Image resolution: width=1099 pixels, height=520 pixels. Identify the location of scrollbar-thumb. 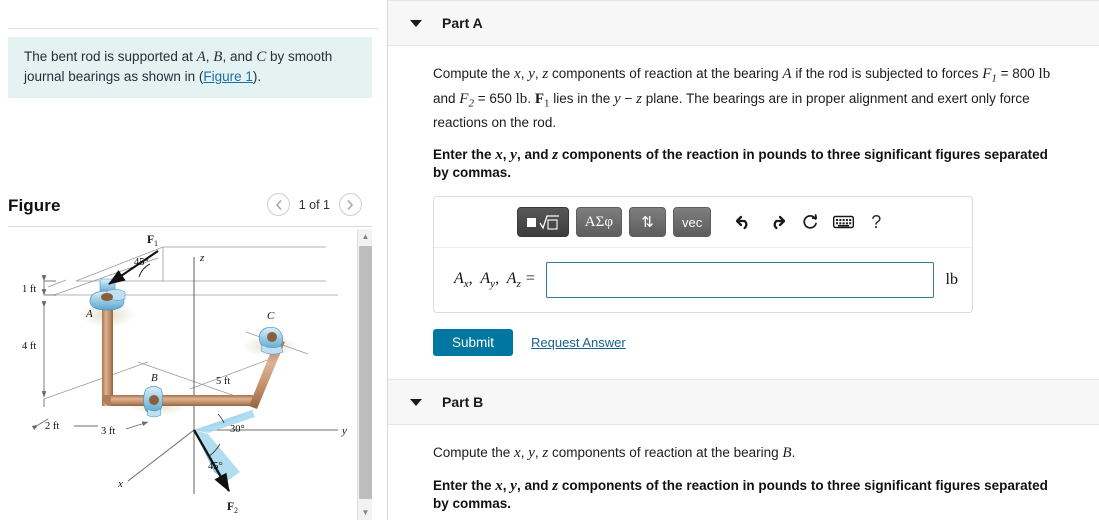
(365, 372).